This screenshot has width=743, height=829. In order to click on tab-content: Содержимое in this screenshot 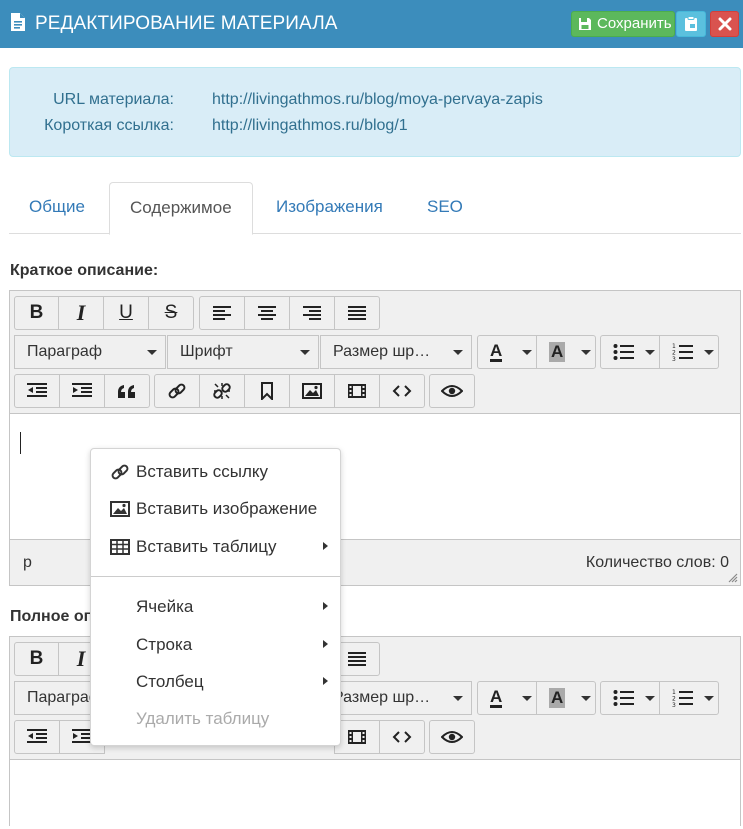, I will do `click(181, 208)`.